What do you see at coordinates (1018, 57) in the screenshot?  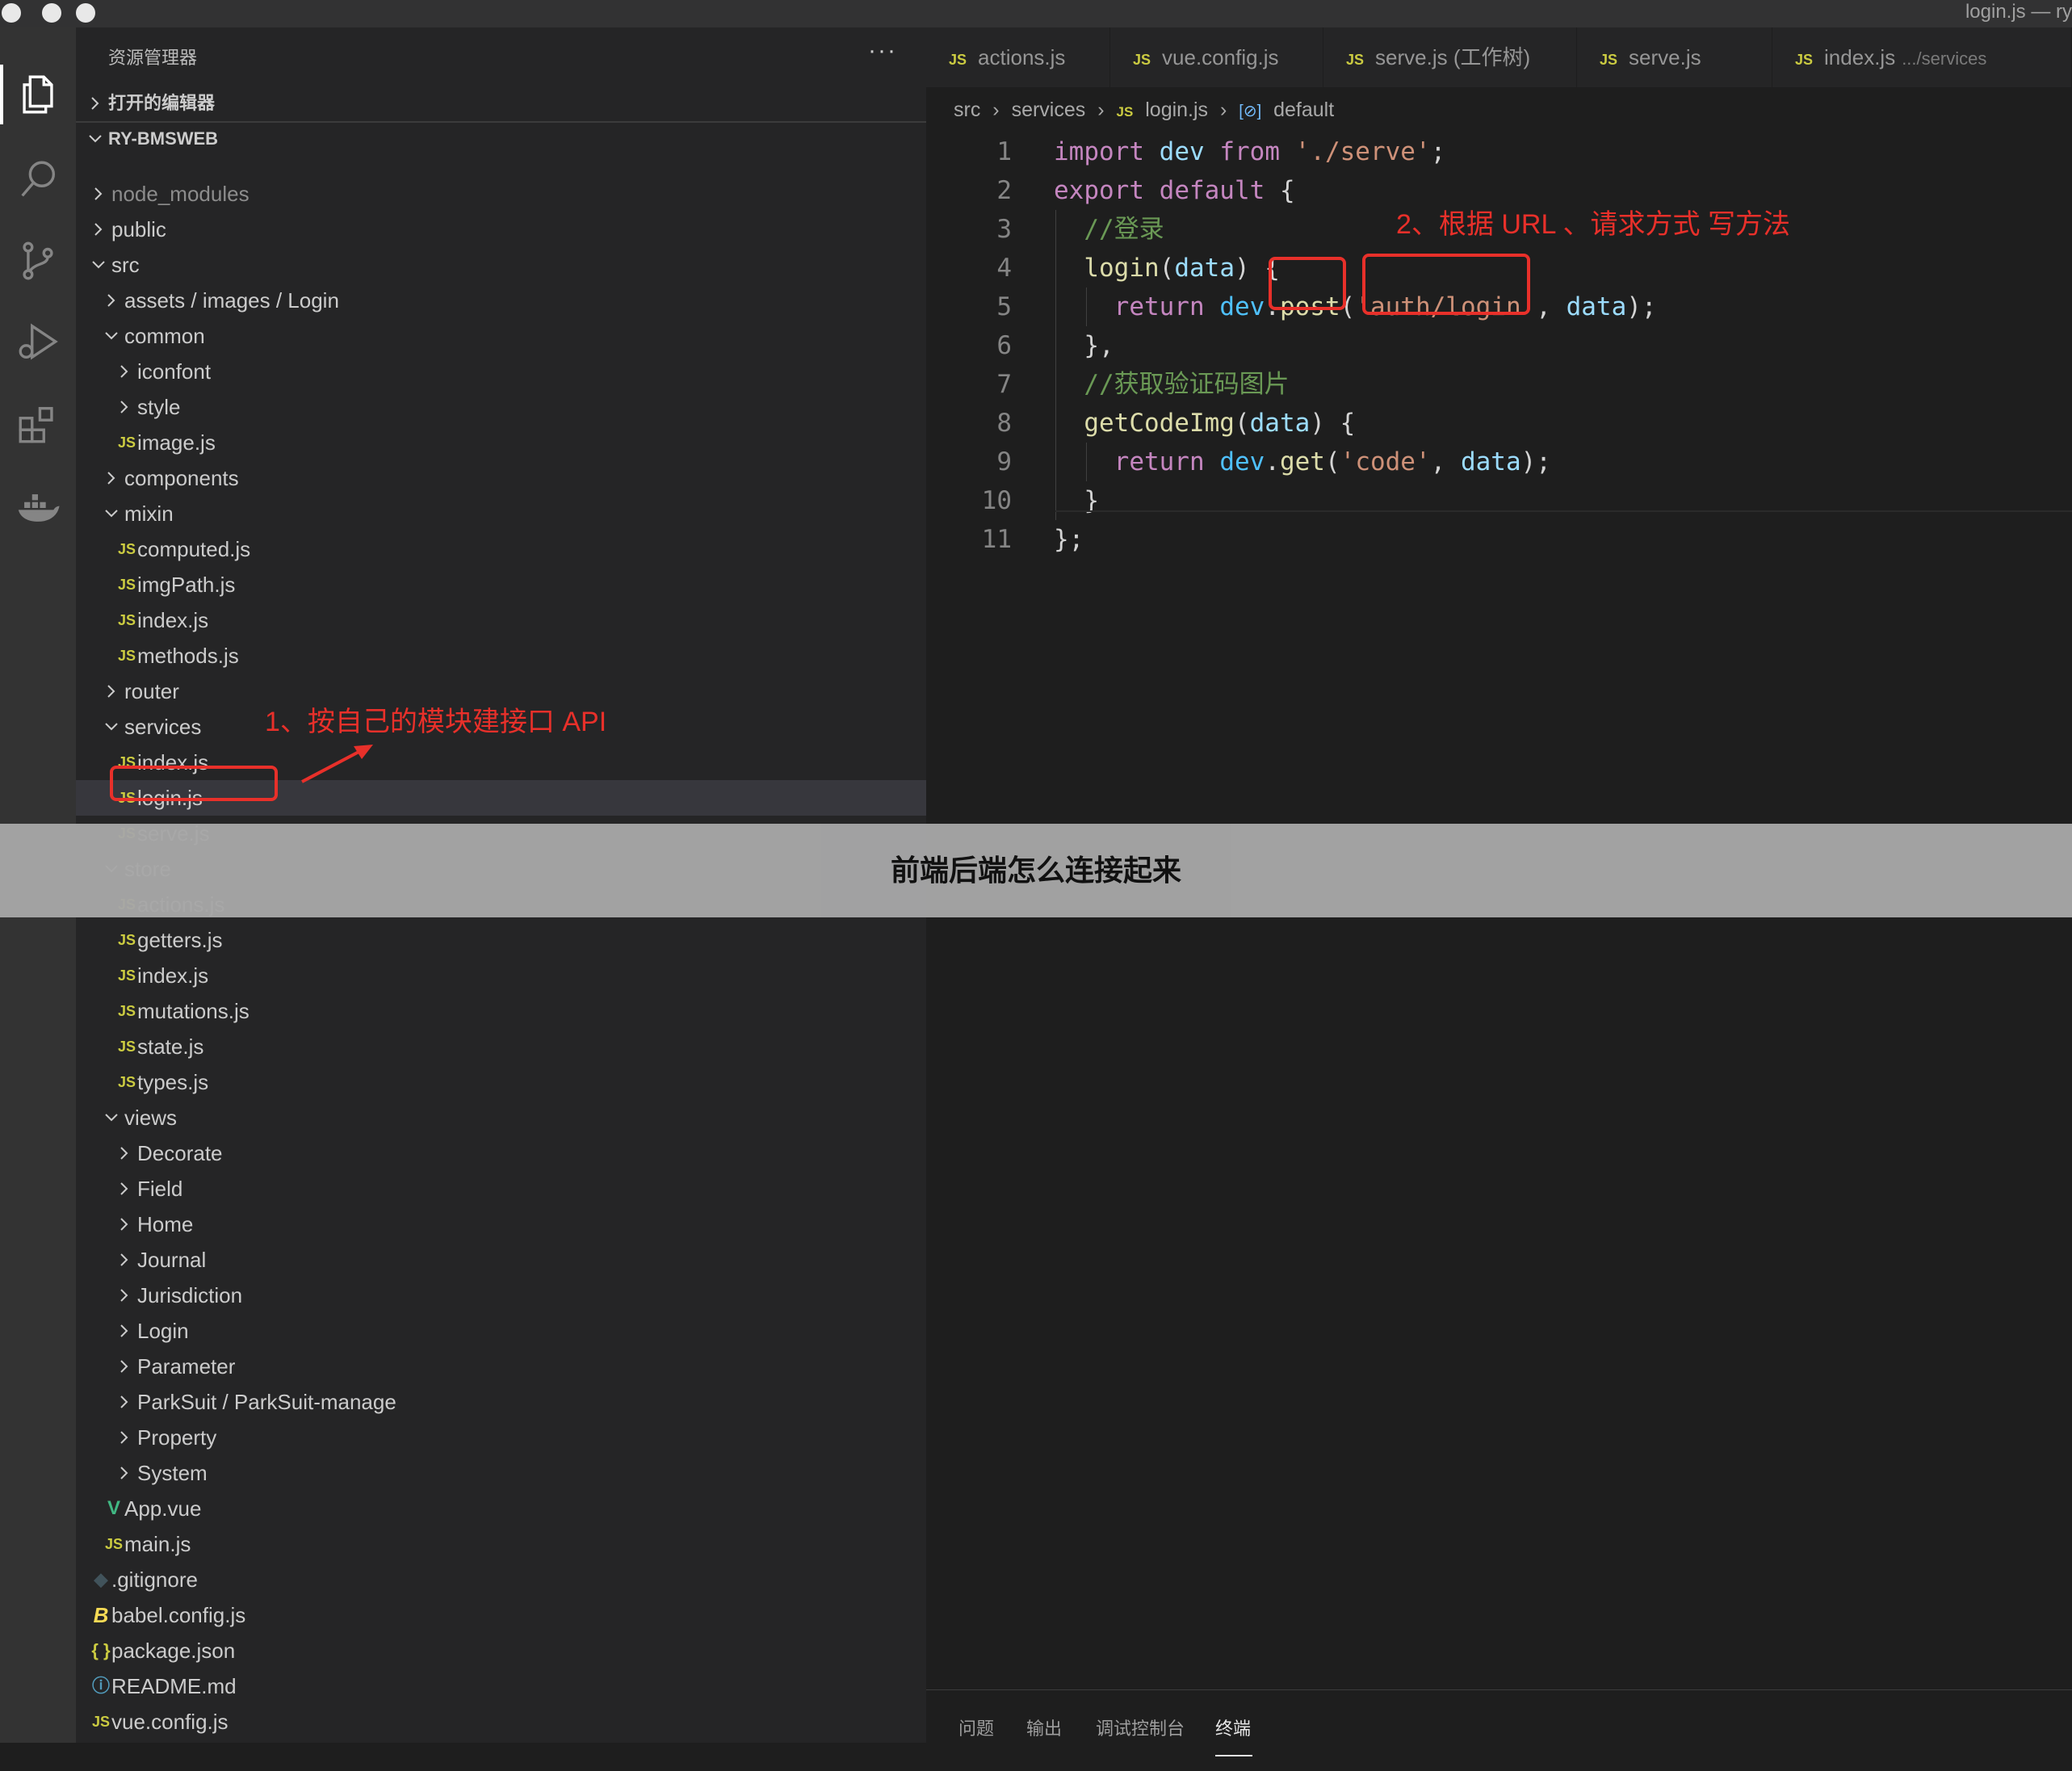 I see `editor-tab: JS actions.js` at bounding box center [1018, 57].